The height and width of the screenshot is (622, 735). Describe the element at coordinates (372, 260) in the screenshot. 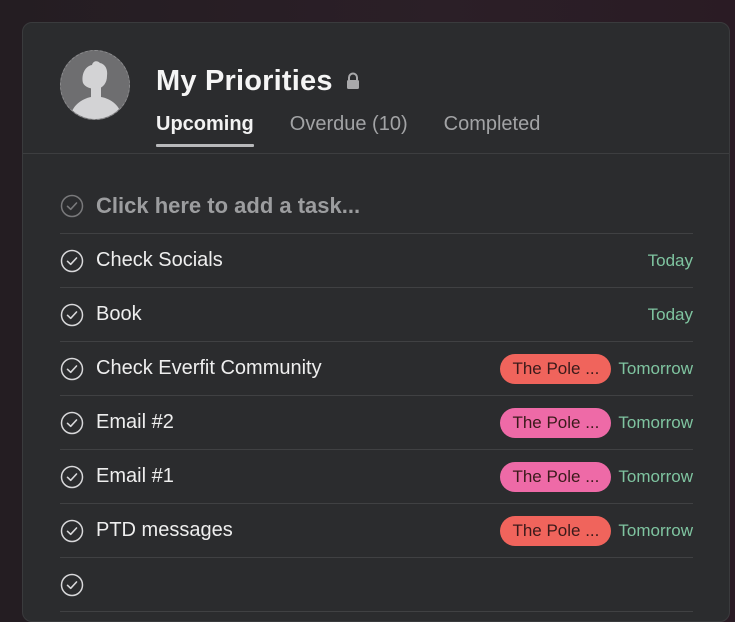

I see `task-name: Check Socials` at that location.